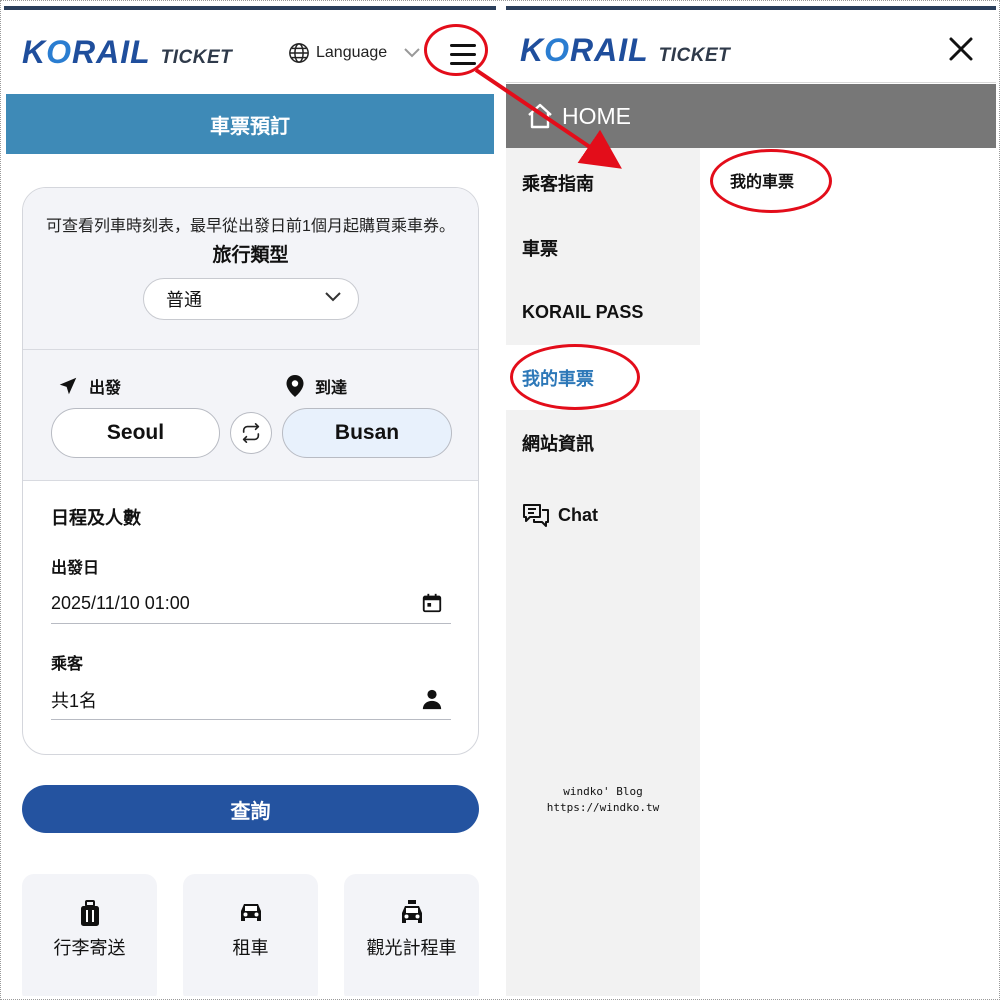 Image resolution: width=1000 pixels, height=1000 pixels. I want to click on trip-type-select: 普通, so click(251, 299).